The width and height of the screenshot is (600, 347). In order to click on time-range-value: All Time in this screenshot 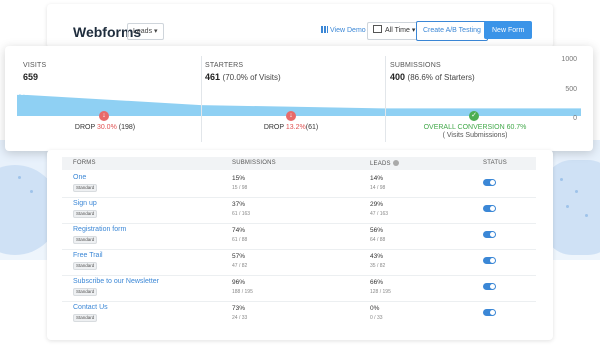, I will do `click(397, 30)`.